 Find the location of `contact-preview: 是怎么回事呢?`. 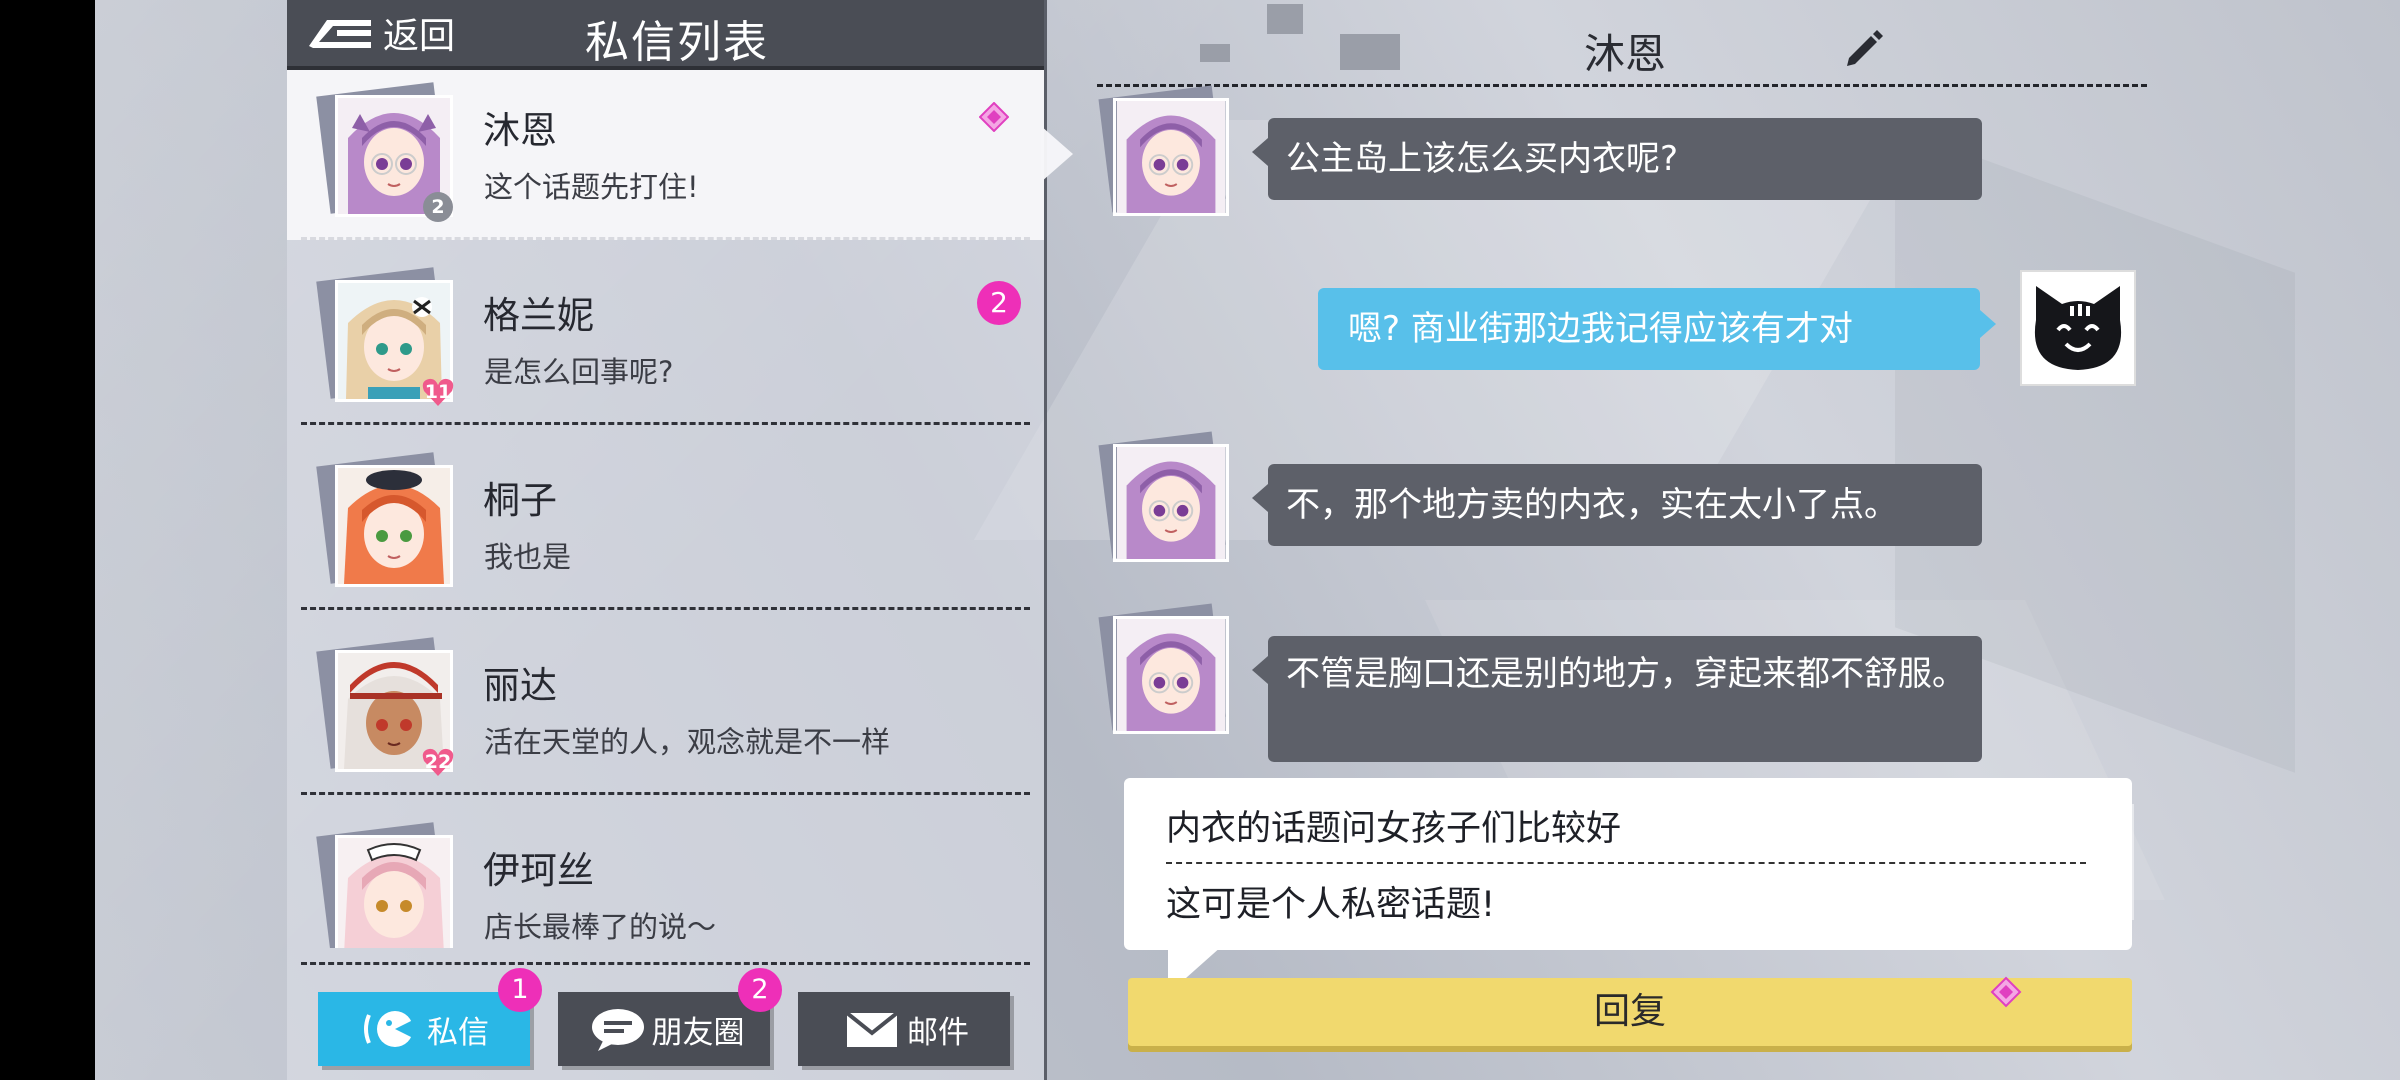

contact-preview: 是怎么回事呢? is located at coordinates (579, 372).